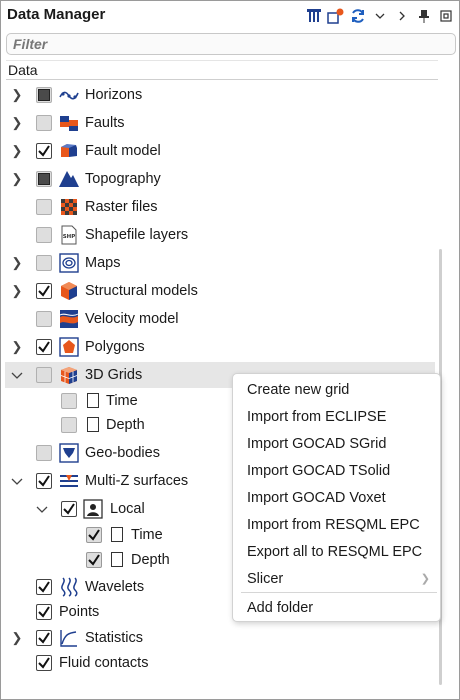  What do you see at coordinates (220, 319) in the screenshot?
I see `tree-item-velocity-model: Velocity model` at bounding box center [220, 319].